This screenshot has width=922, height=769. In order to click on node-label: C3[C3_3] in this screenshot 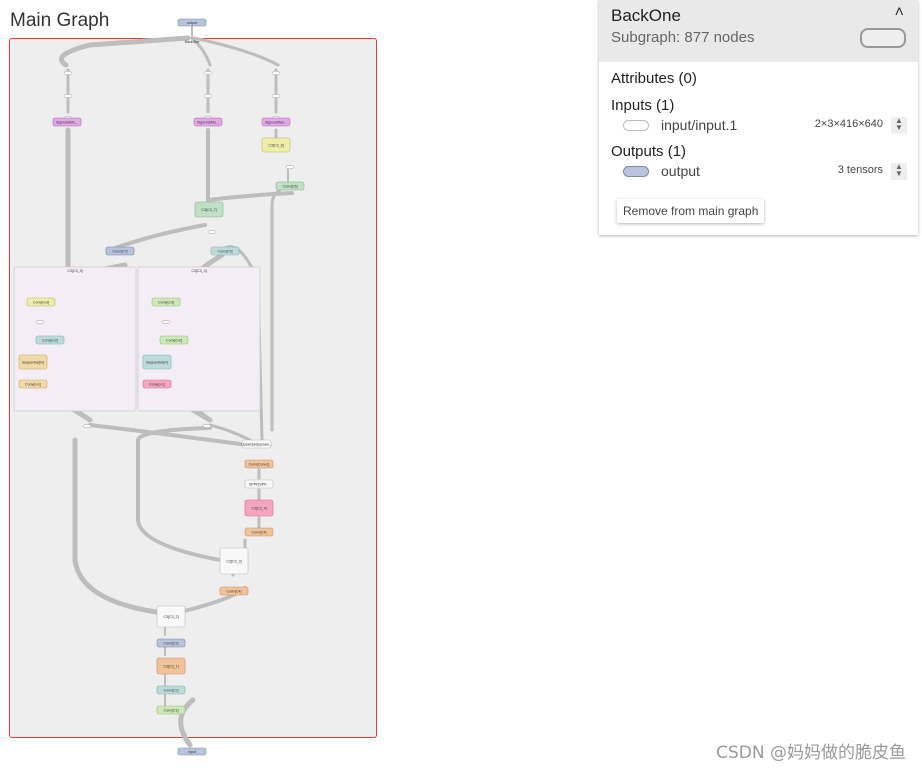, I will do `click(233, 561)`.